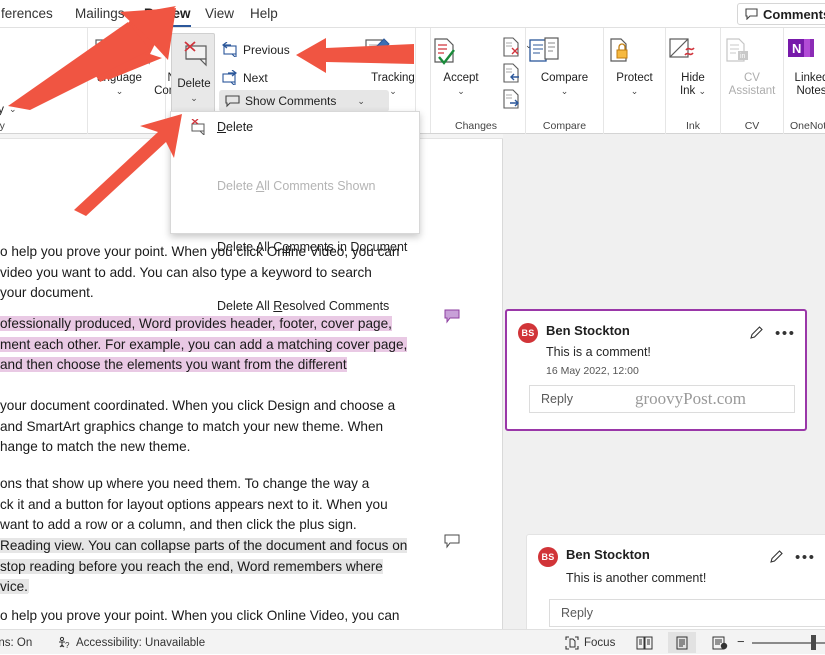 The height and width of the screenshot is (655, 825). Describe the element at coordinates (28, 586) in the screenshot. I see `text-cursor` at that location.